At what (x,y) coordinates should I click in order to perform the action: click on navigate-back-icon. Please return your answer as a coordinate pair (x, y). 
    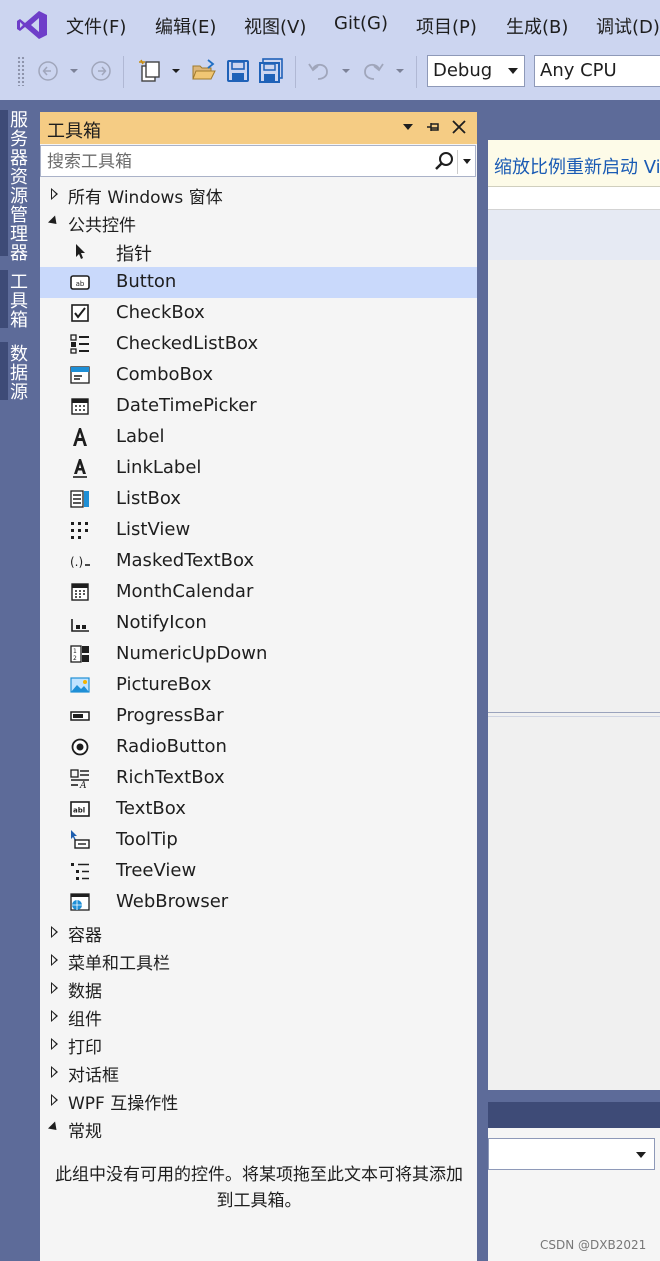
    Looking at the image, I should click on (48, 71).